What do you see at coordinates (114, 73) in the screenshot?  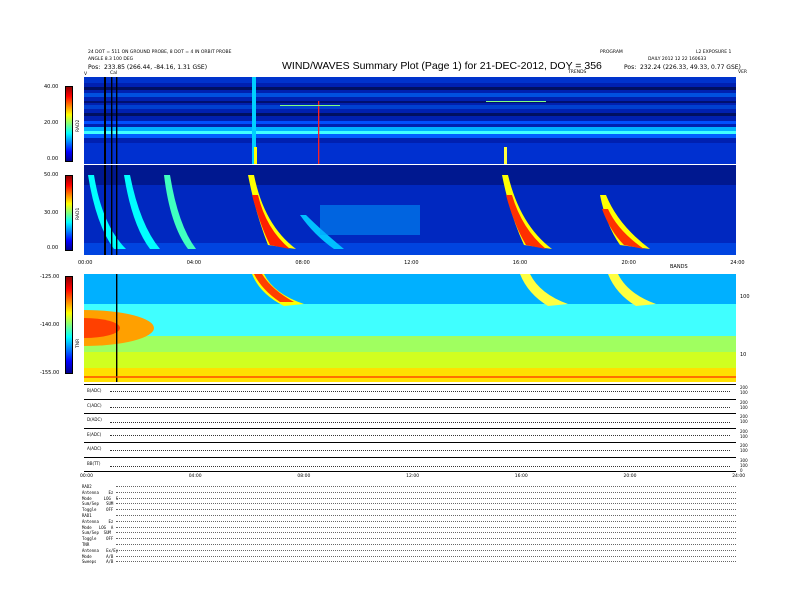 I see `cal-marker: Cal` at bounding box center [114, 73].